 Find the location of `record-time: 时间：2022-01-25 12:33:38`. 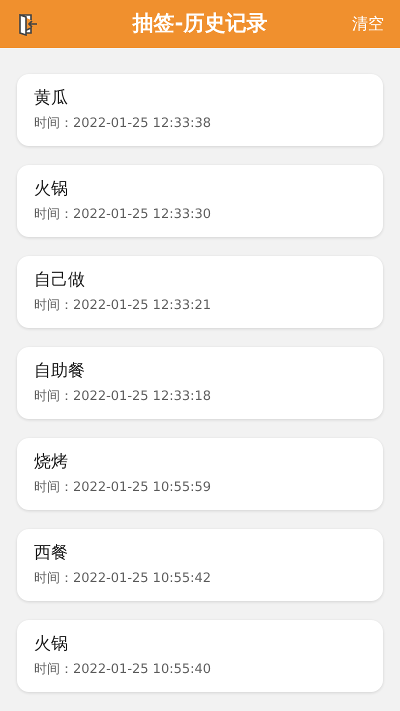

record-time: 时间：2022-01-25 12:33:38 is located at coordinates (123, 124).